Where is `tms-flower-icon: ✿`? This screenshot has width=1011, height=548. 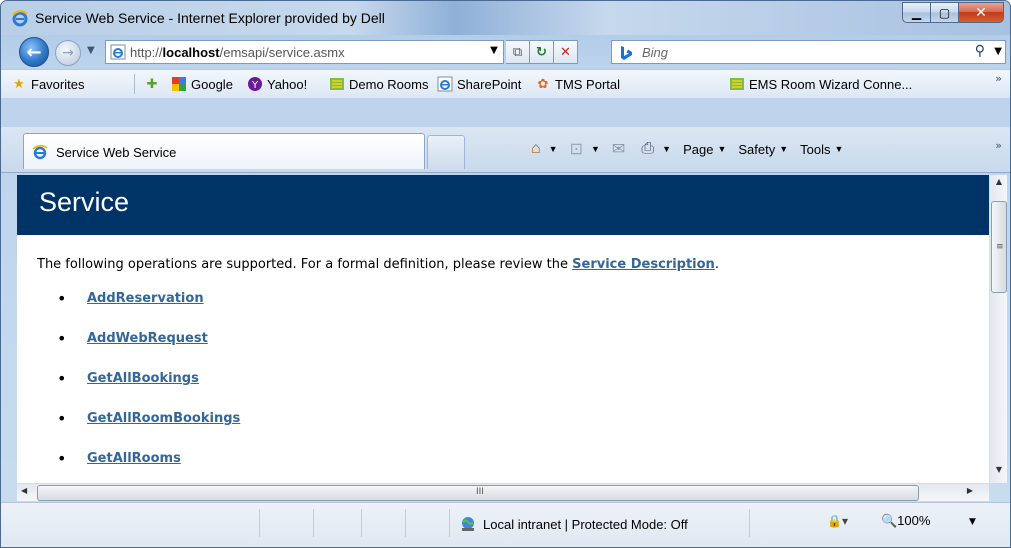 tms-flower-icon: ✿ is located at coordinates (543, 83).